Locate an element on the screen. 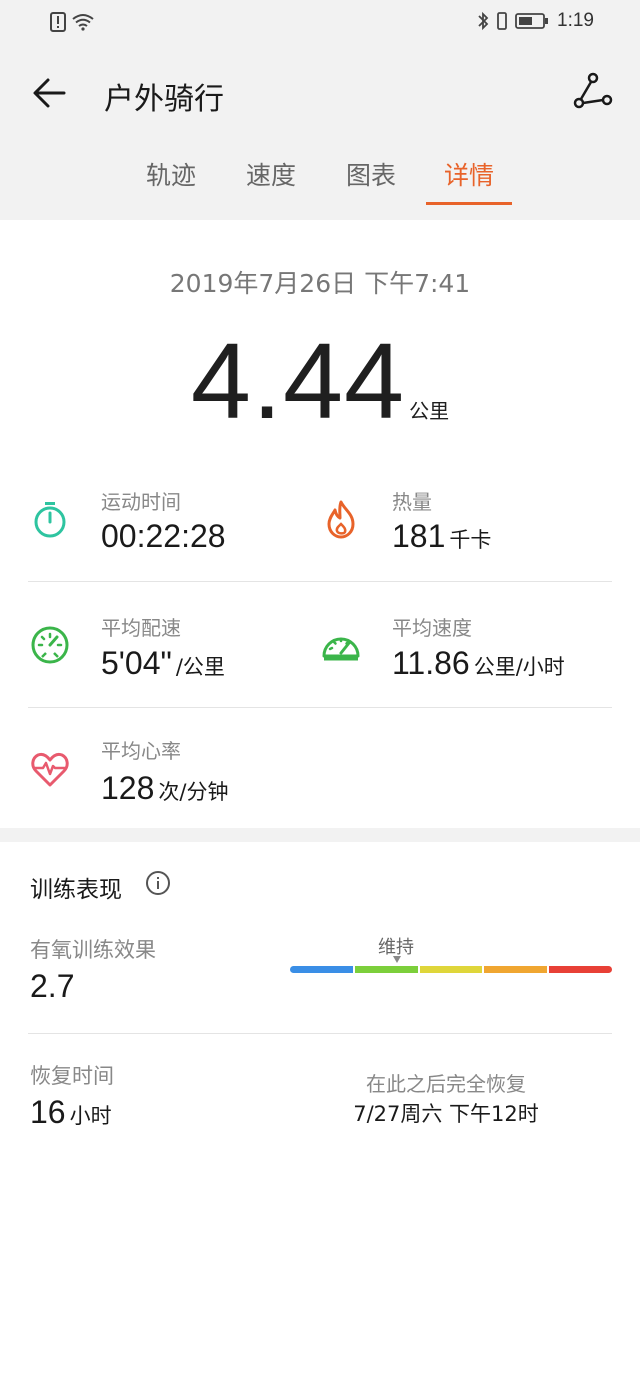  stopwatch-icon is located at coordinates (50, 520).